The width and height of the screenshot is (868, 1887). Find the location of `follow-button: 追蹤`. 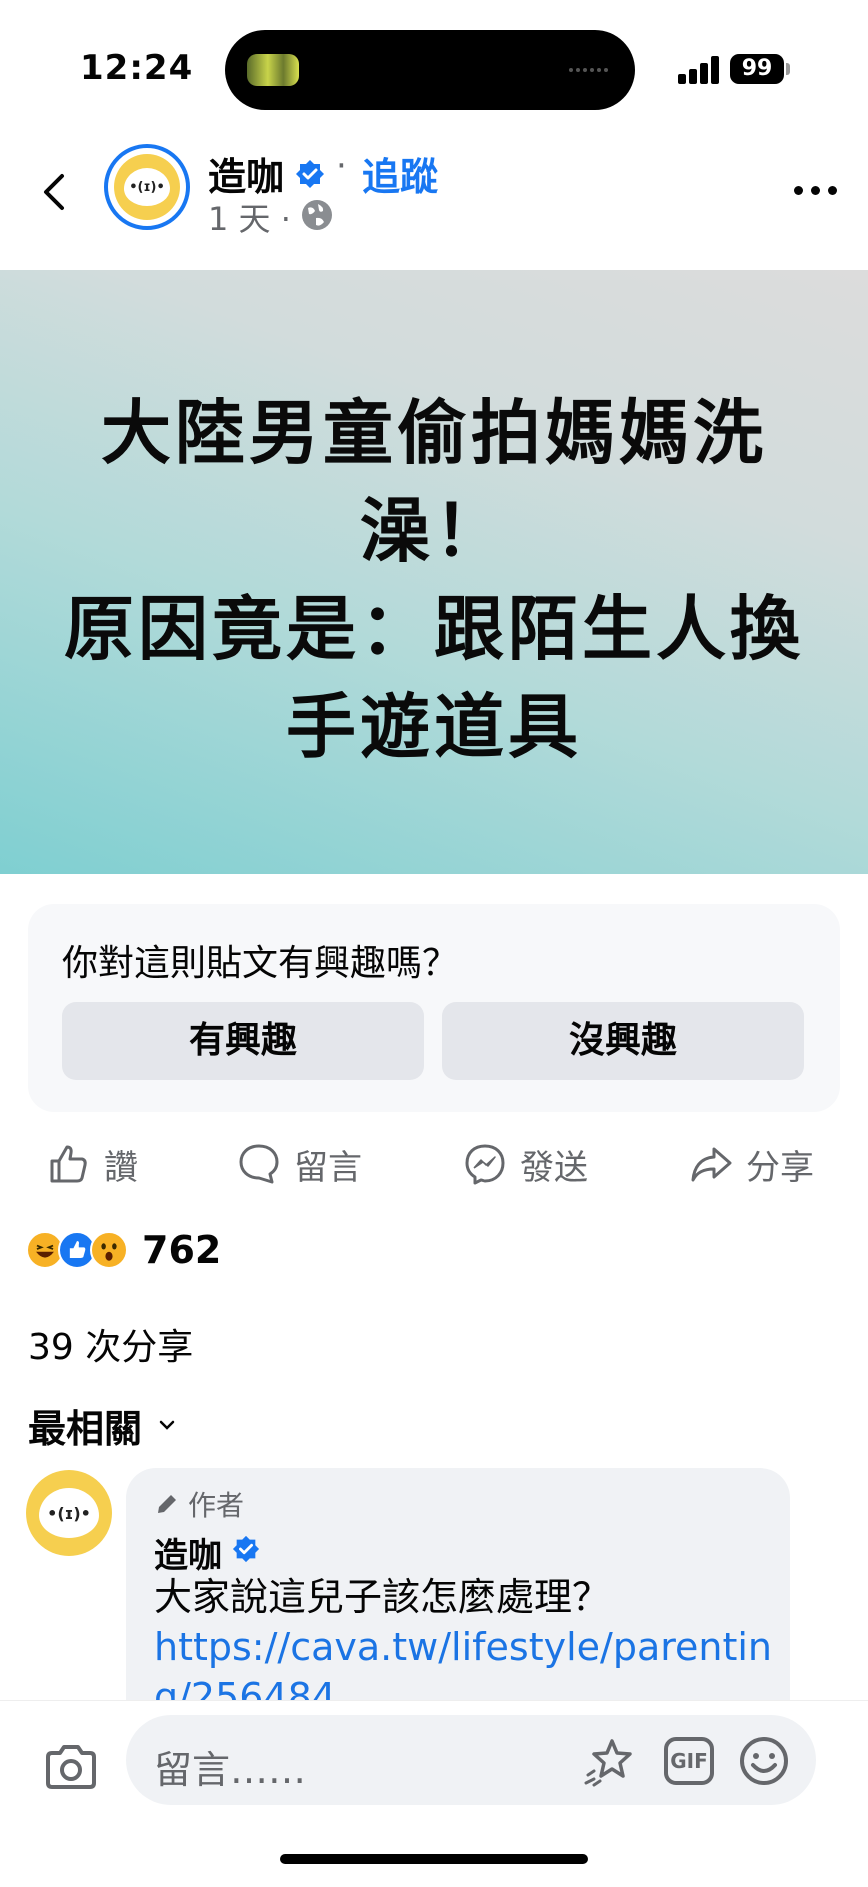

follow-button: 追蹤 is located at coordinates (400, 173).